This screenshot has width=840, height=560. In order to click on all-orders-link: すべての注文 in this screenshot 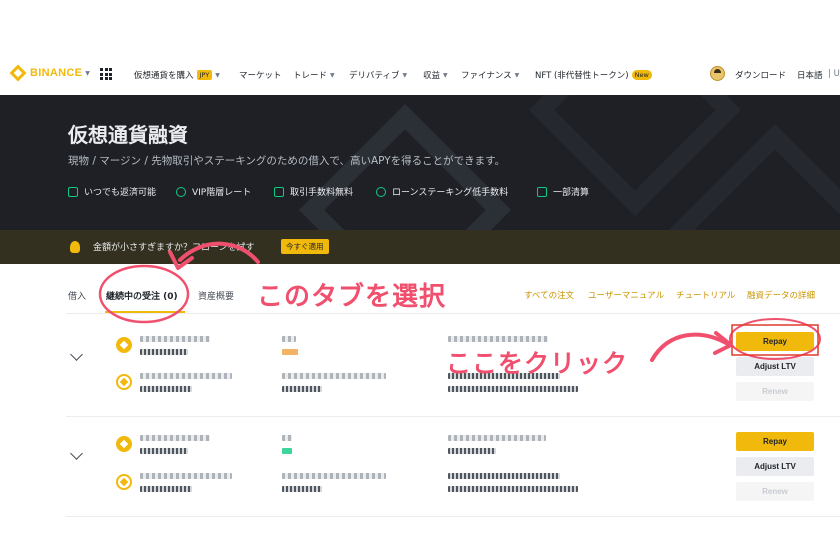, I will do `click(549, 295)`.